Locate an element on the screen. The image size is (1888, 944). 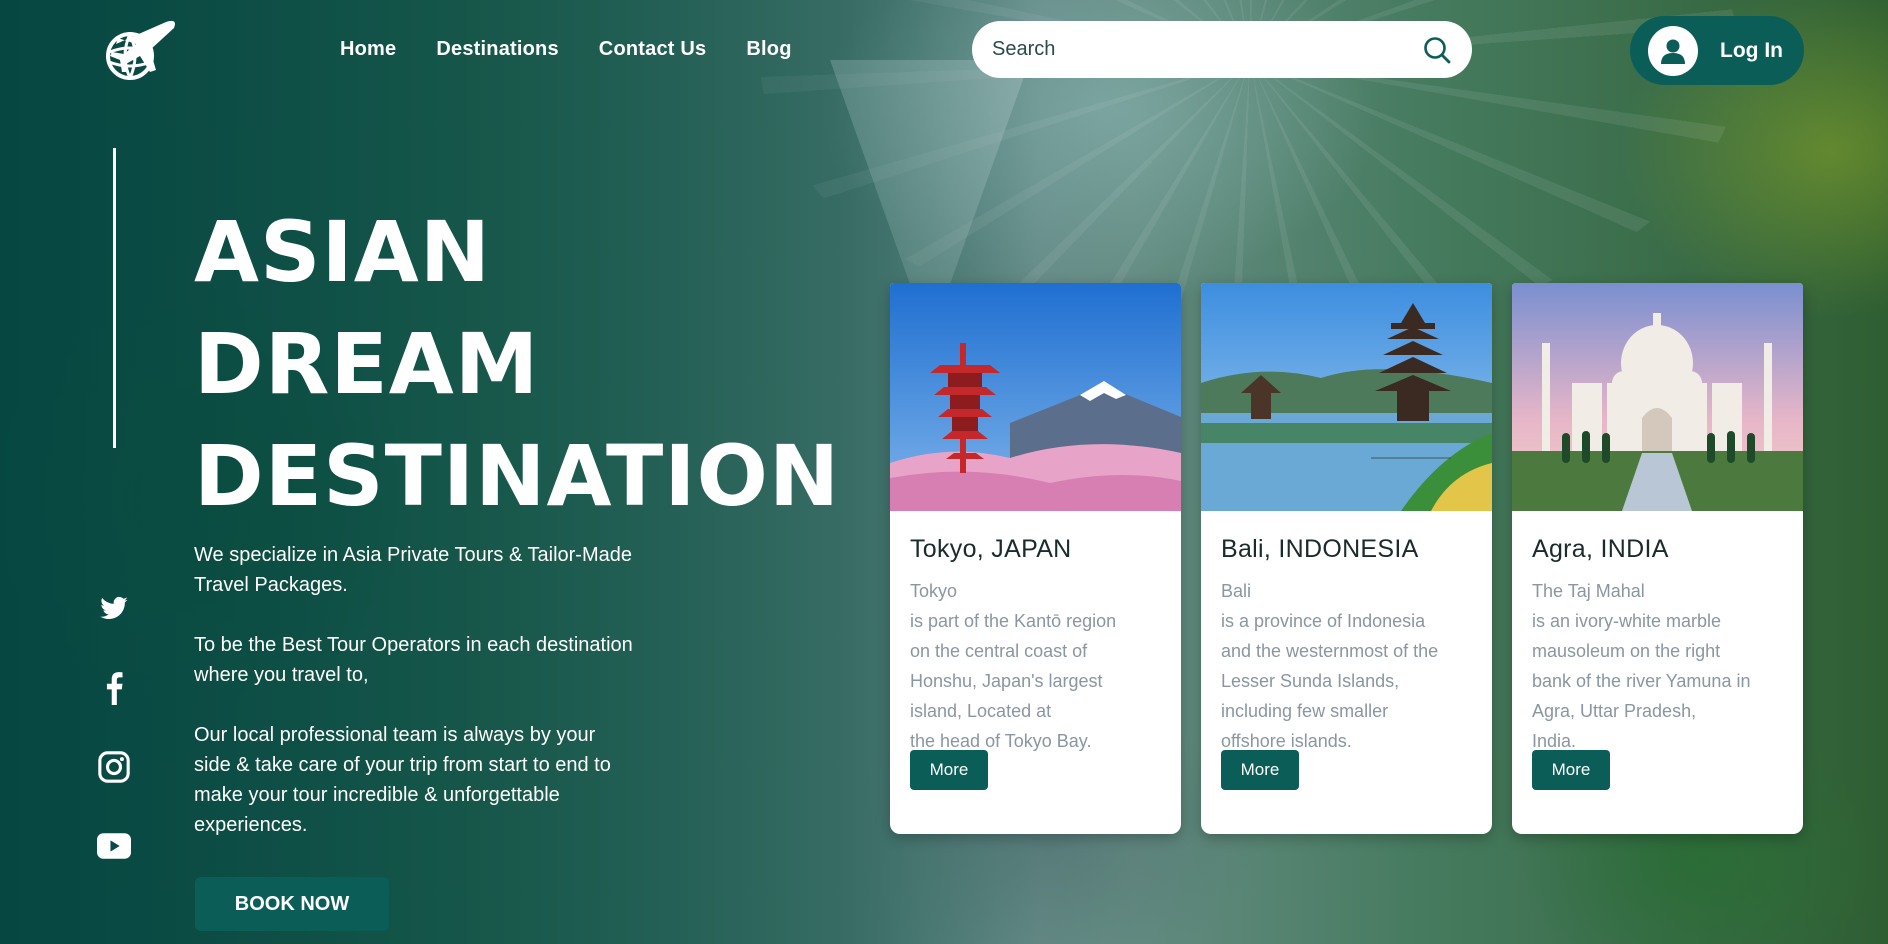
login-label: Log In is located at coordinates (1751, 50).